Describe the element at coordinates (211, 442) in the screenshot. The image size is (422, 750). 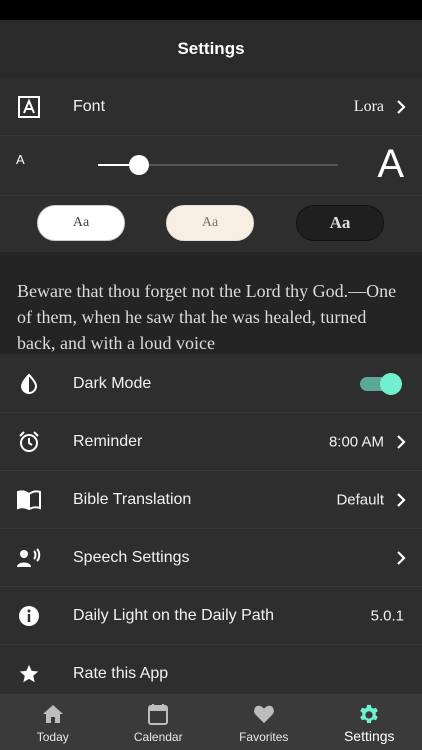
I see `reminder-row: Reminder 8:00 AM` at that location.